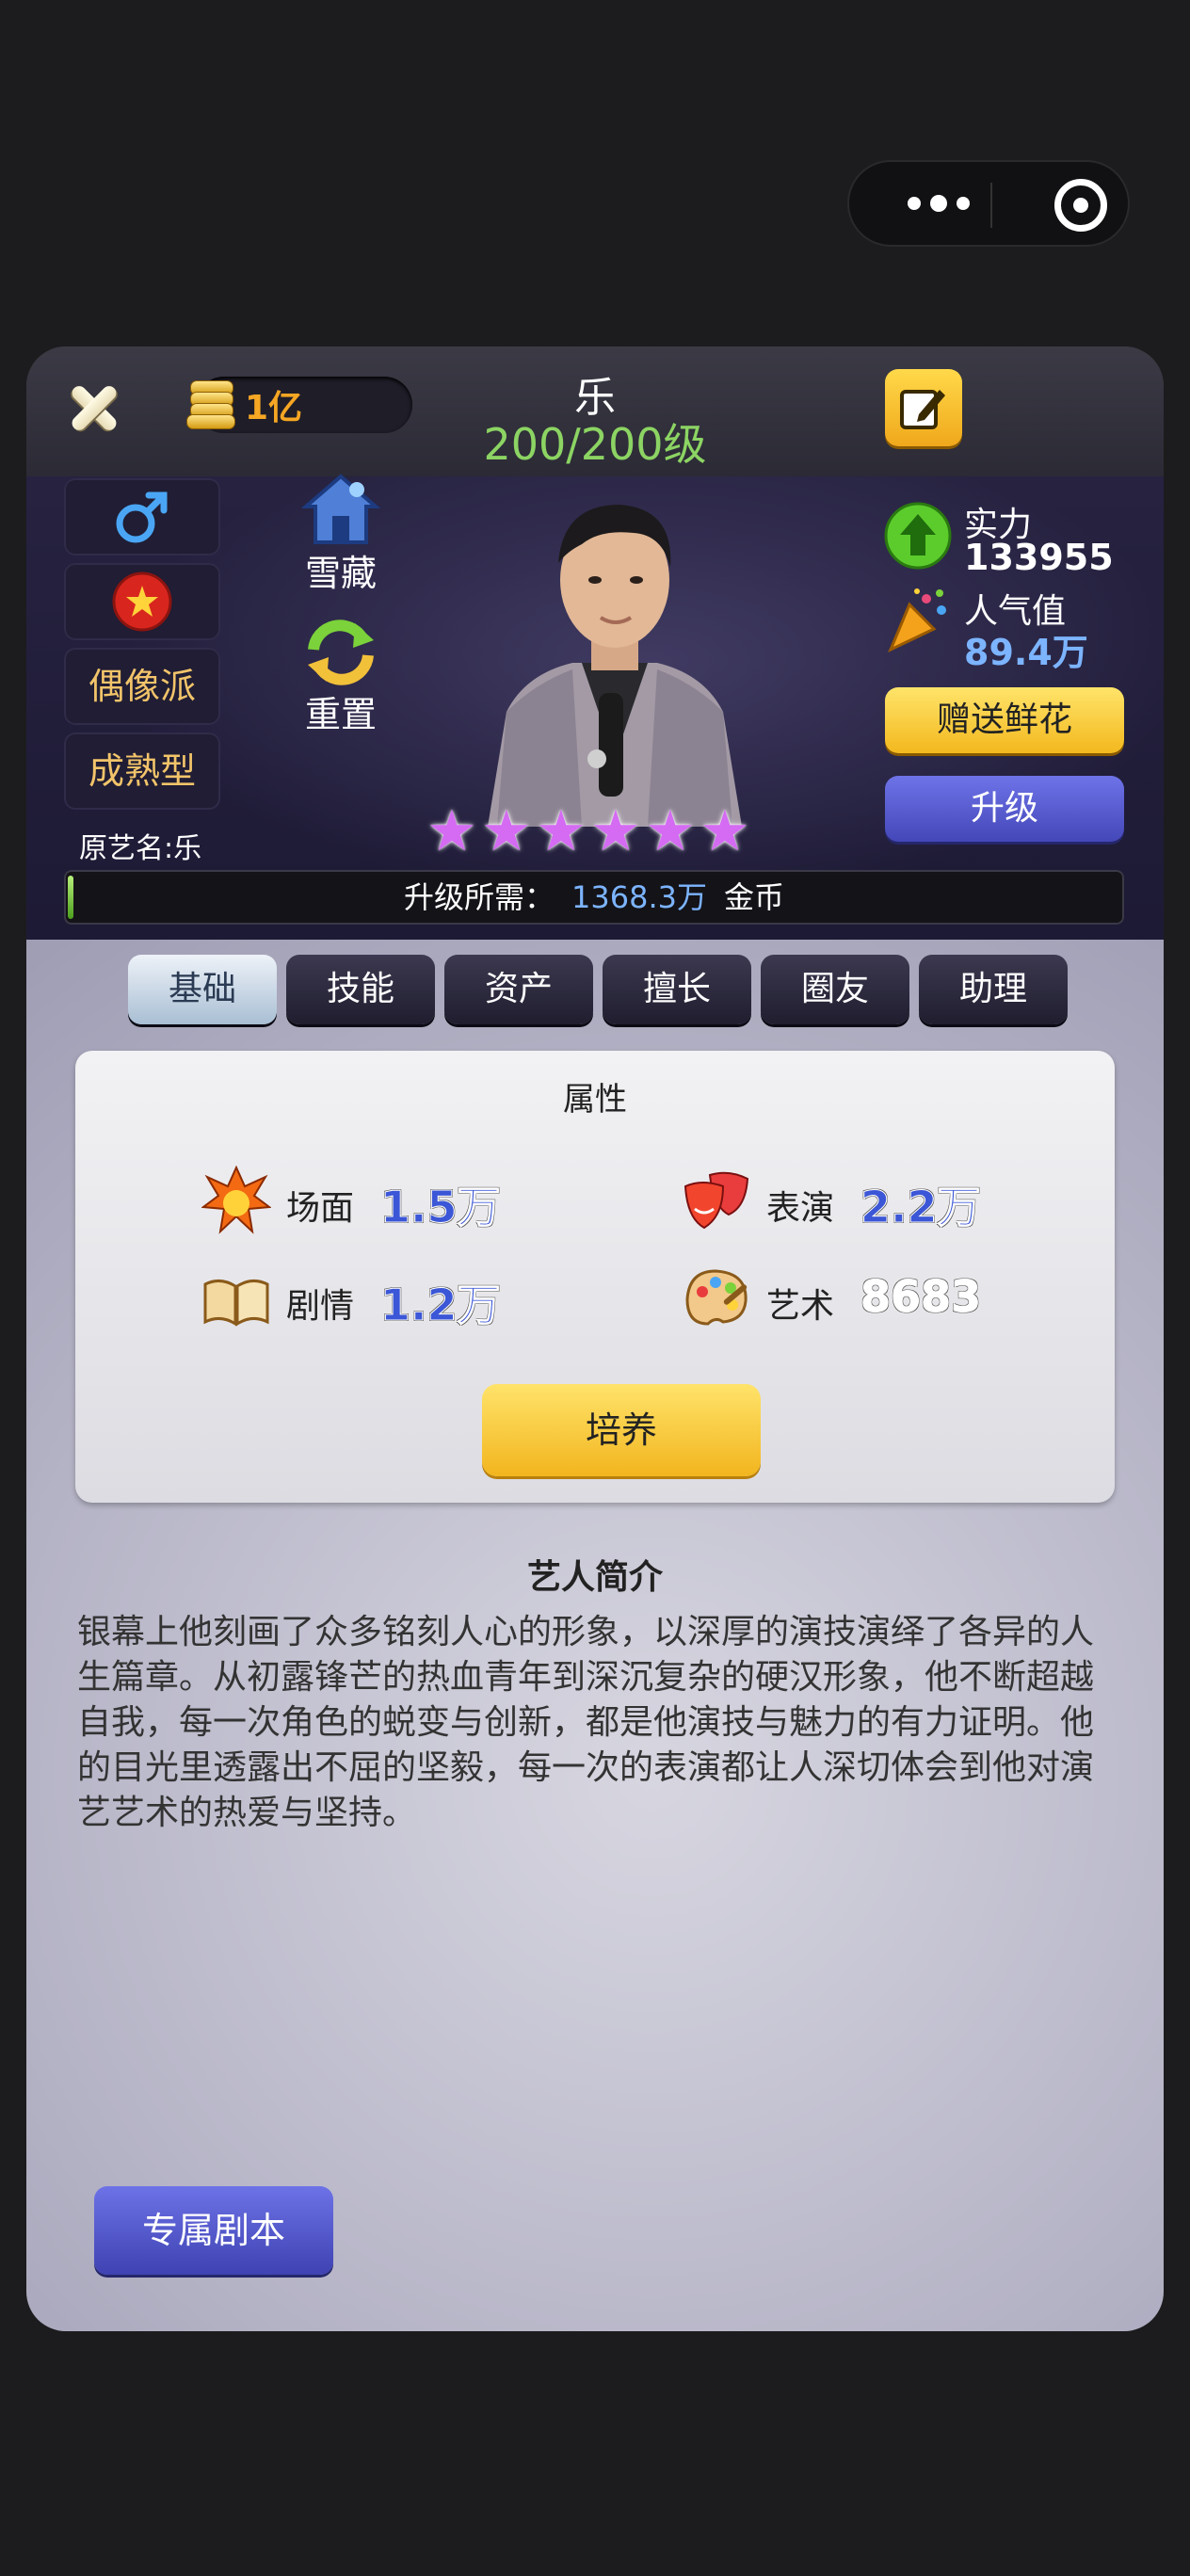 The height and width of the screenshot is (2576, 1190). I want to click on book-icon, so click(236, 1303).